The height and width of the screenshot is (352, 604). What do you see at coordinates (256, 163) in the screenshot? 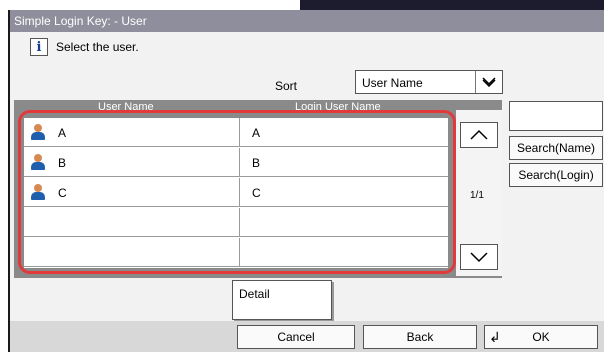
I see `row-login-name: B` at bounding box center [256, 163].